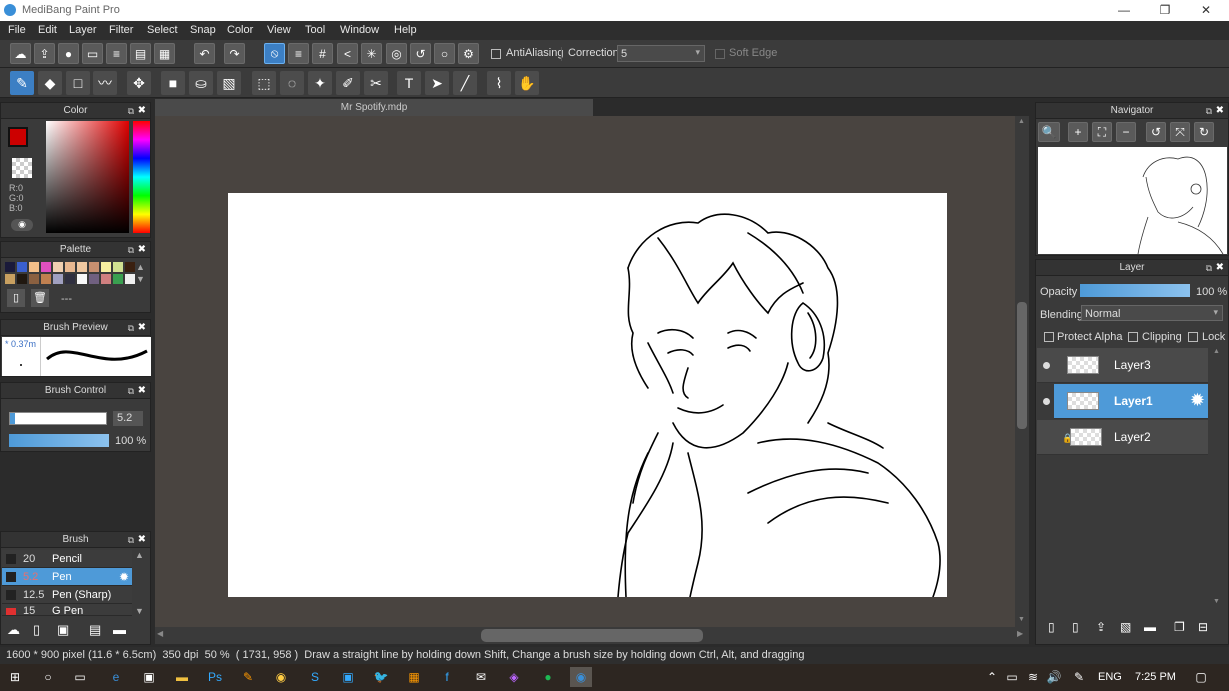 The height and width of the screenshot is (691, 1229). Describe the element at coordinates (292, 83) in the screenshot. I see `lasso-select-icon: ◌` at that location.